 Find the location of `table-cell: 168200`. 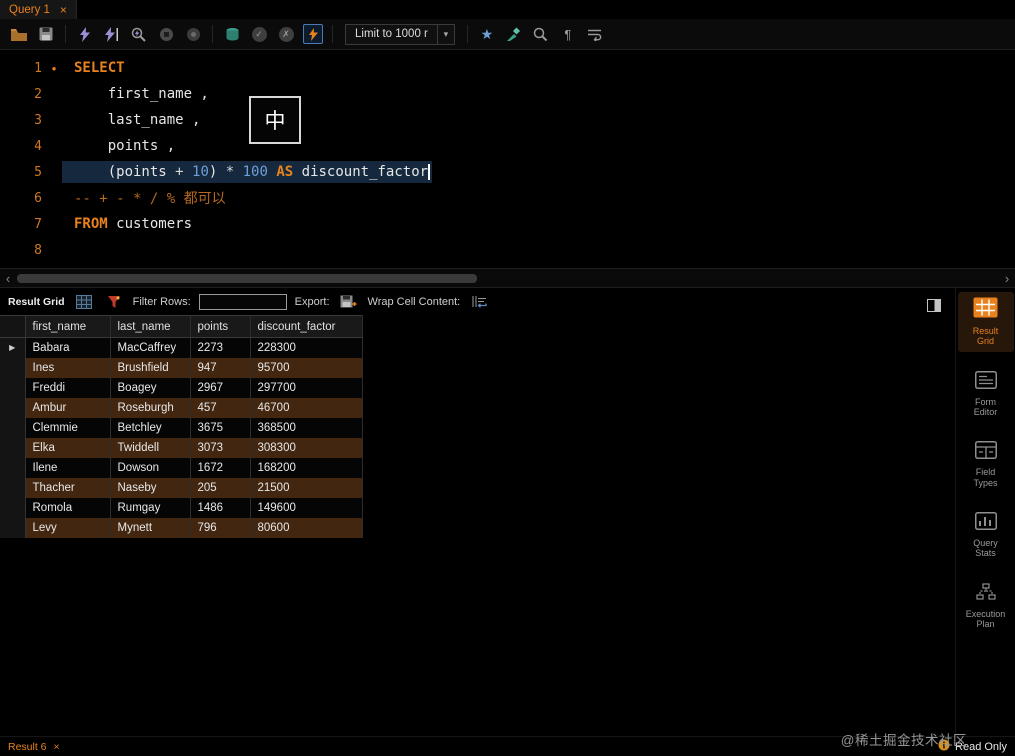

table-cell: 168200 is located at coordinates (306, 467).